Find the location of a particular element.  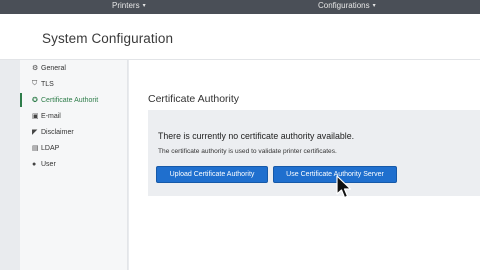

section-title: Certificate Authority is located at coordinates (194, 99).